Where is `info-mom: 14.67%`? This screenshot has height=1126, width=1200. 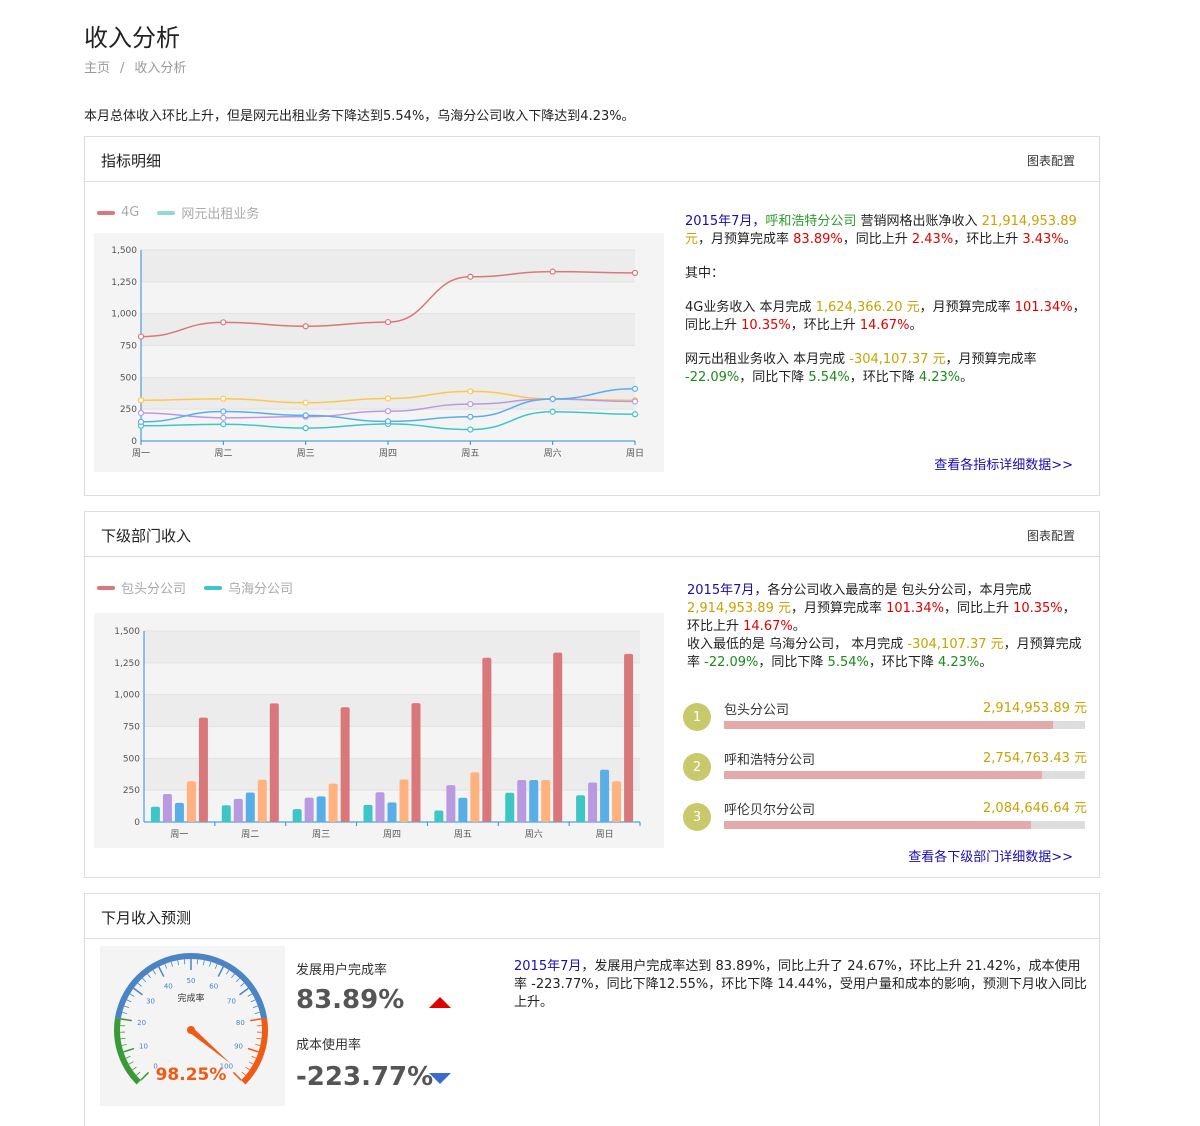 info-mom: 14.67% is located at coordinates (768, 626).